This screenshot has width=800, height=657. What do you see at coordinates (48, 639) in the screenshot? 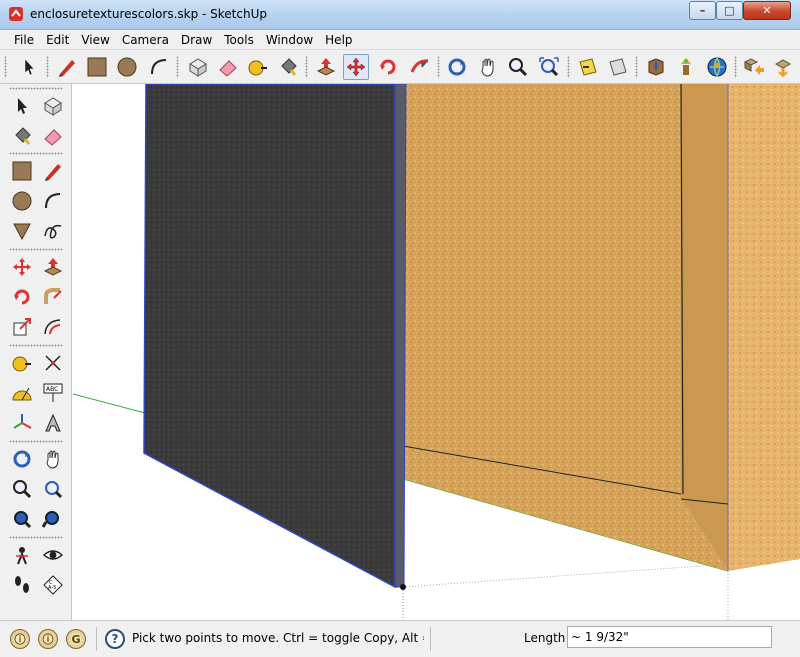
I see `credits-icon: ⓘ` at bounding box center [48, 639].